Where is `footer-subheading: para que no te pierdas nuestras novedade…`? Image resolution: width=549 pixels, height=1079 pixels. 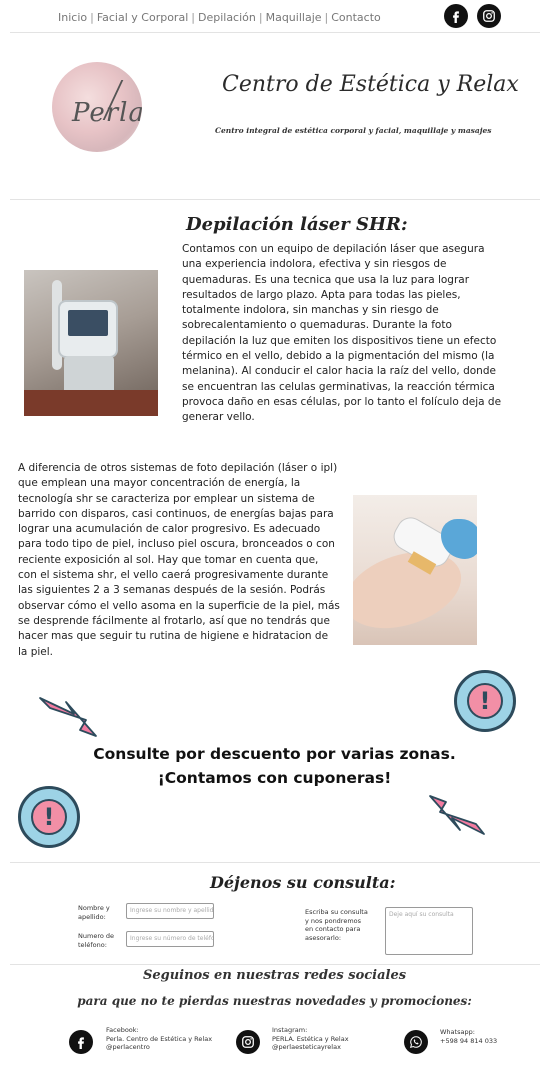
footer-subheading: para que no te pierdas nuestras novedade… is located at coordinates (274, 1001).